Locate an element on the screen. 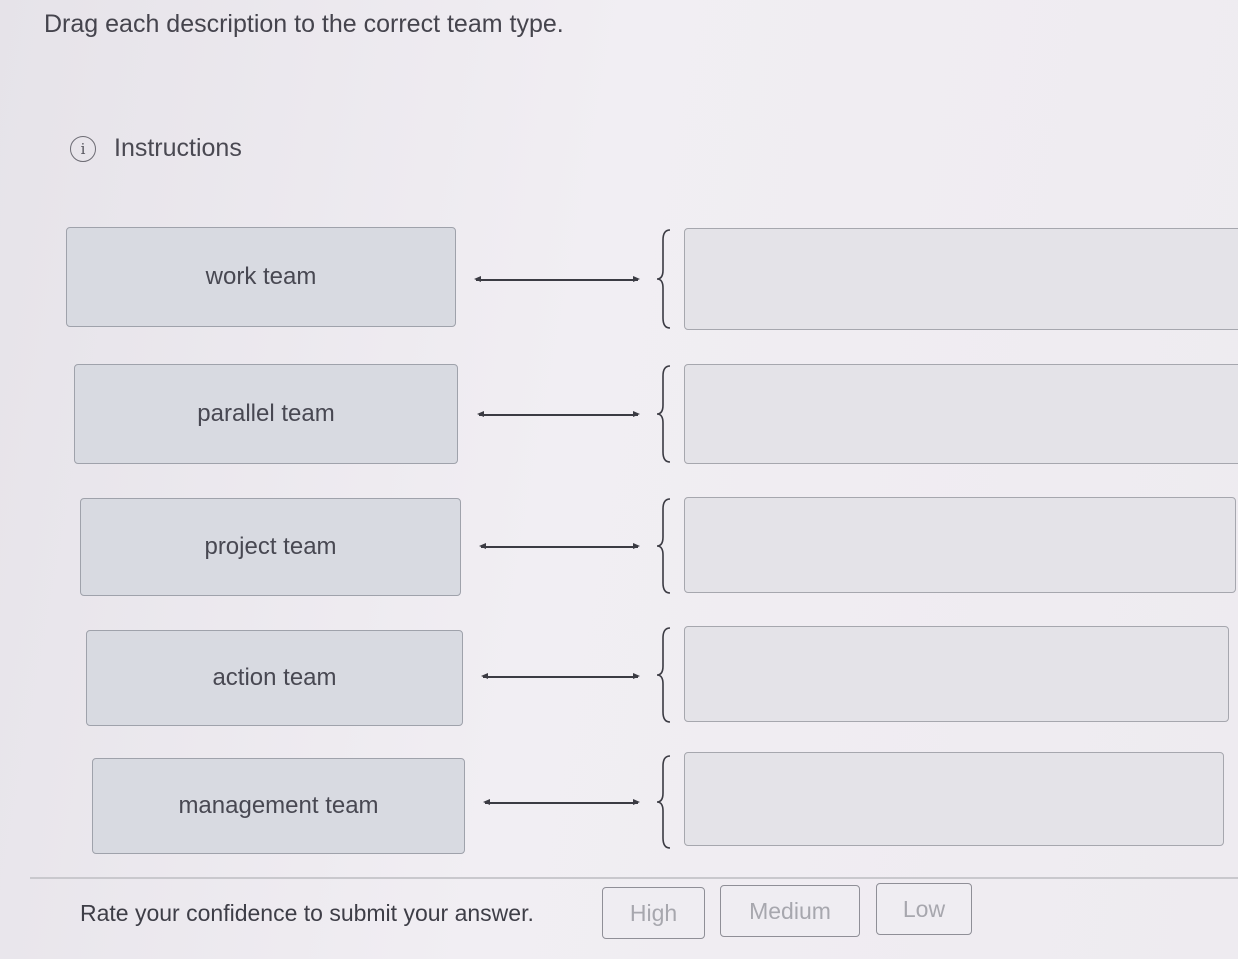 The image size is (1238, 959). info-icon: i is located at coordinates (83, 148).